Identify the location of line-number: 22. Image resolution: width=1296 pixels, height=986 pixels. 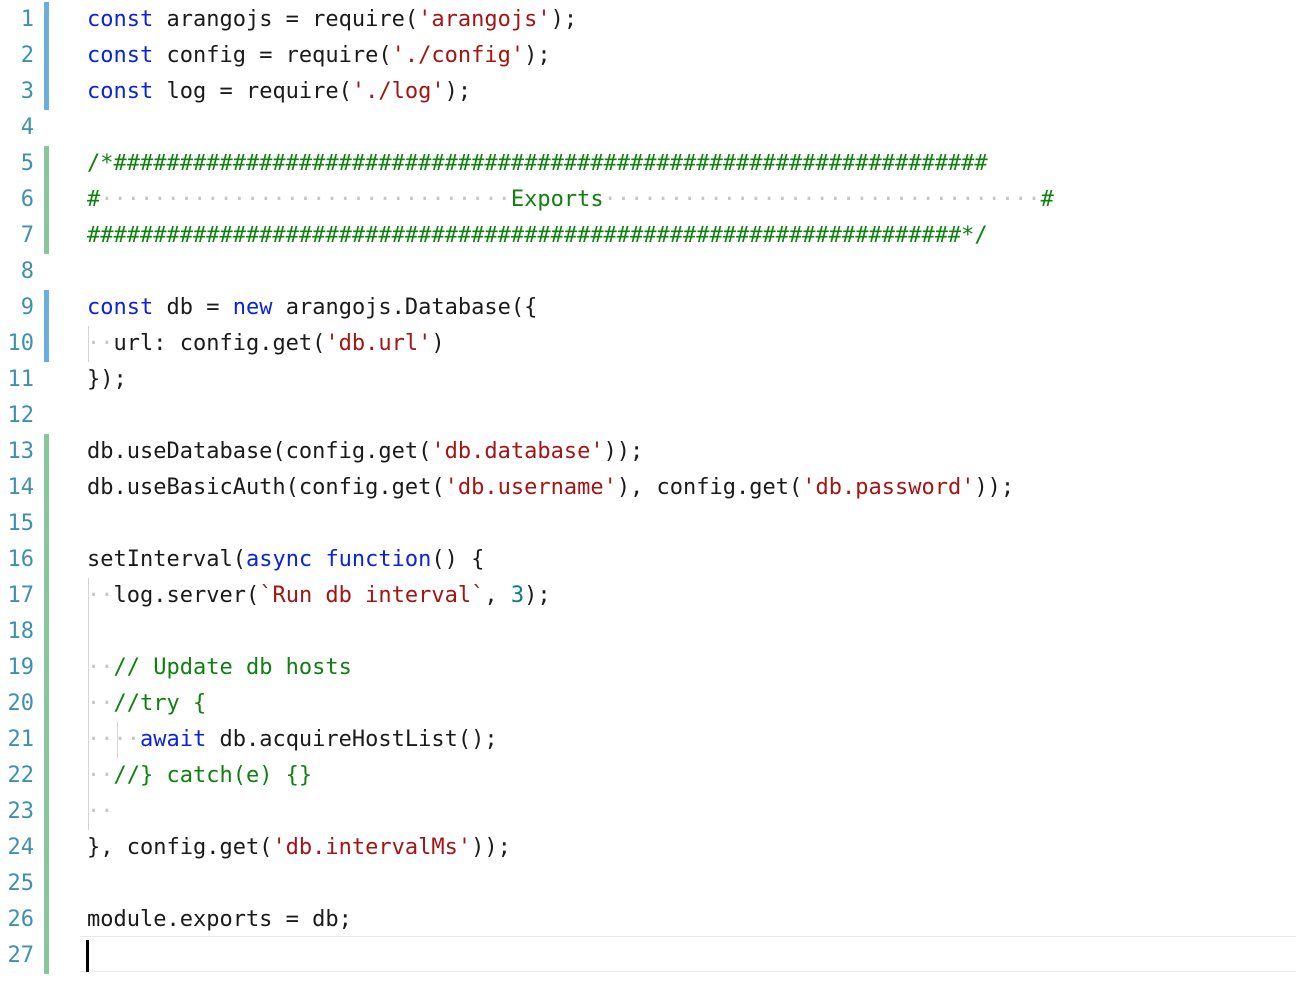
(21, 775).